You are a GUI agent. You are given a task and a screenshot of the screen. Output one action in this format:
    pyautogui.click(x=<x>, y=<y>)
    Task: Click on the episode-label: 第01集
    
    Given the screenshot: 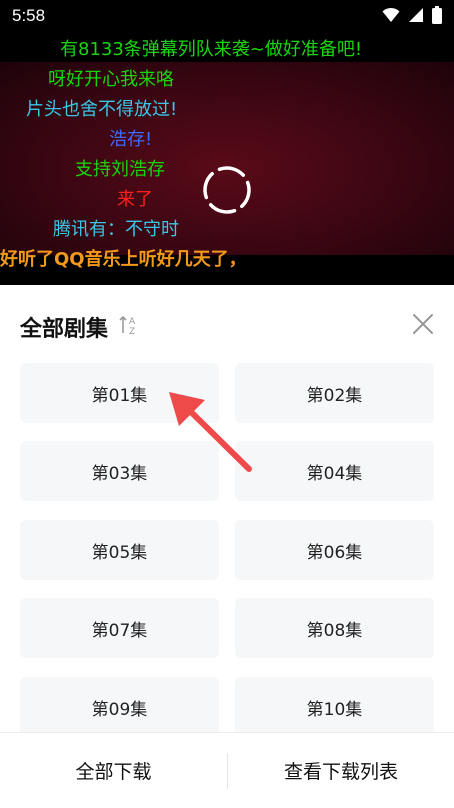 What is the action you would take?
    pyautogui.click(x=119, y=395)
    